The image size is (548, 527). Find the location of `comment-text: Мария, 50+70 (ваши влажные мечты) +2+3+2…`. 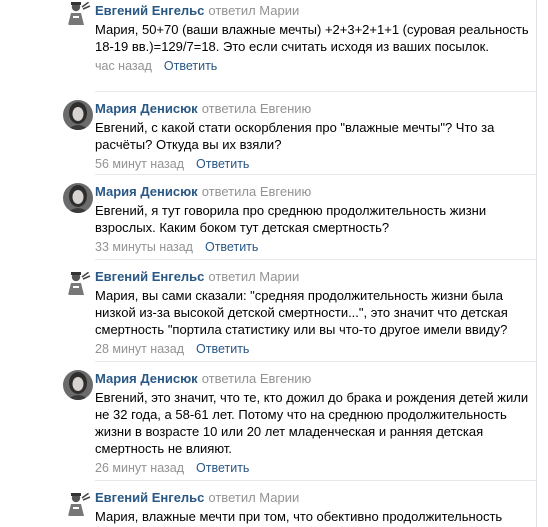

comment-text: Мария, 50+70 (ваши влажные мечты) +2+3+2… is located at coordinates (312, 38).